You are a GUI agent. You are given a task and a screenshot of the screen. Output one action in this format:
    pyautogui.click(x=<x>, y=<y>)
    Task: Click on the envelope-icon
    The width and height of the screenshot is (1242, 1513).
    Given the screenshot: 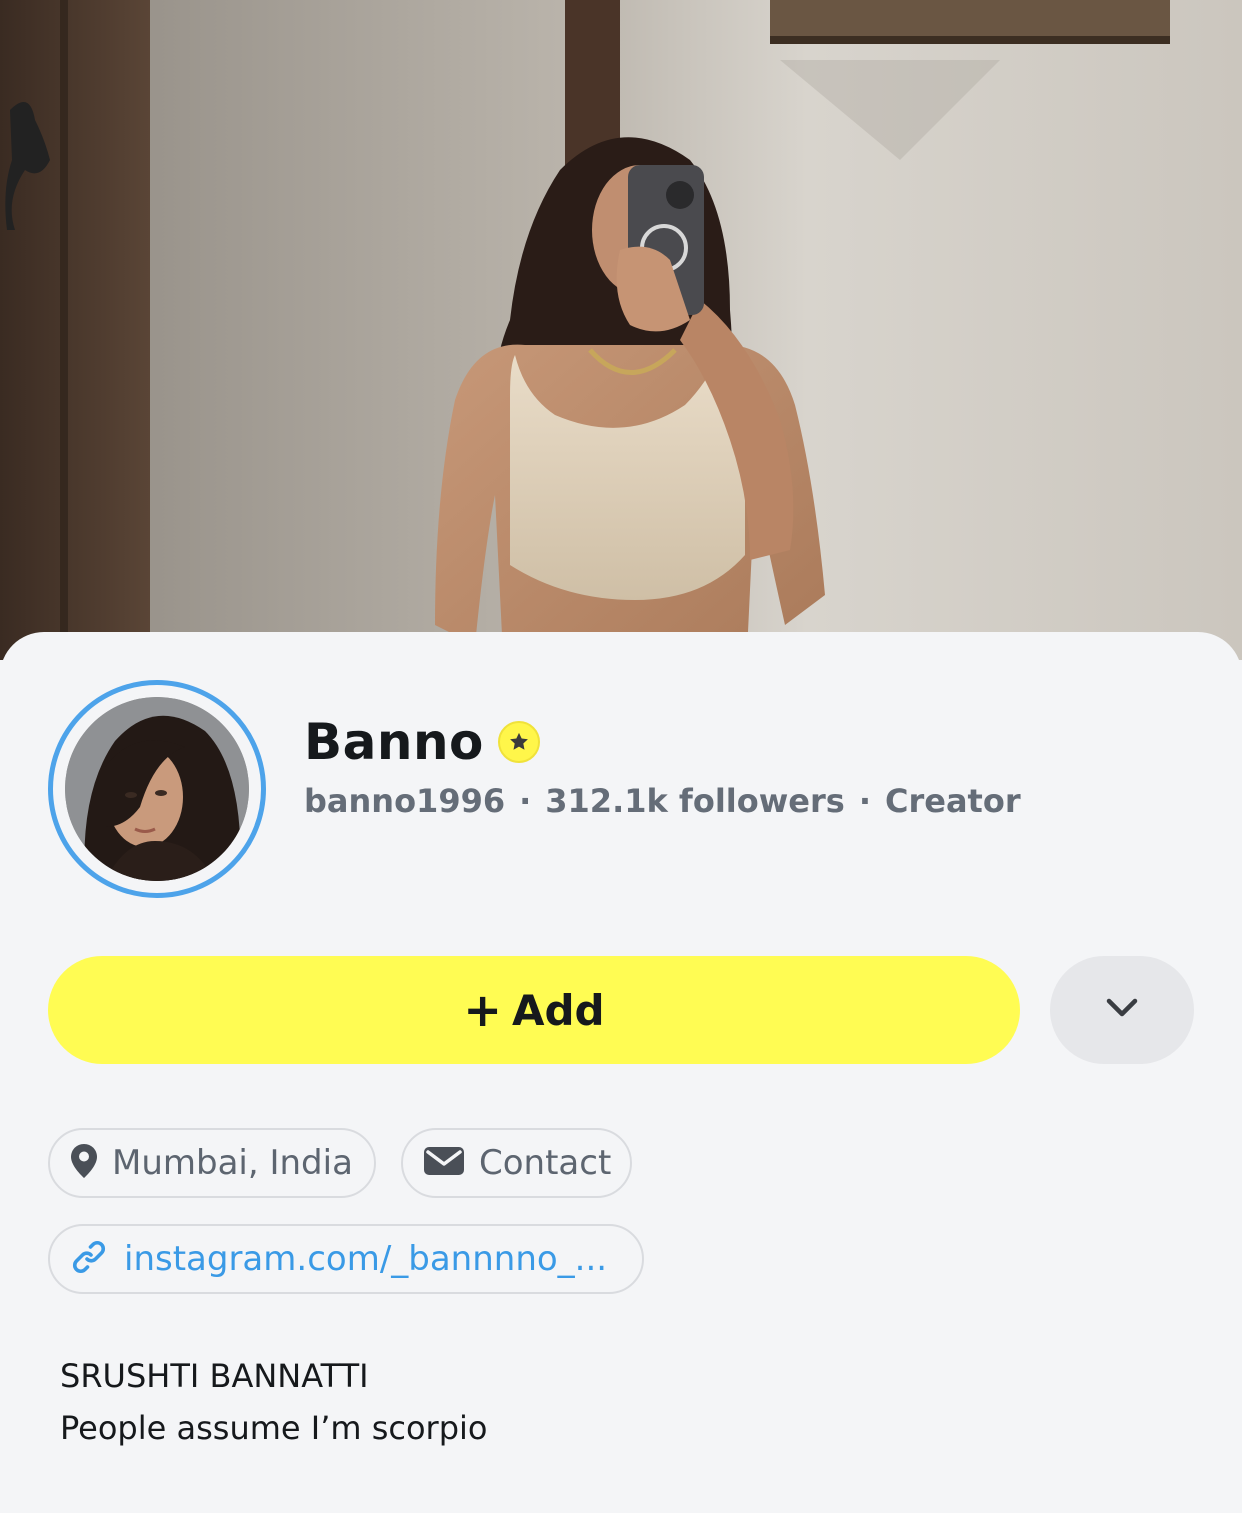 What is the action you would take?
    pyautogui.click(x=444, y=1163)
    